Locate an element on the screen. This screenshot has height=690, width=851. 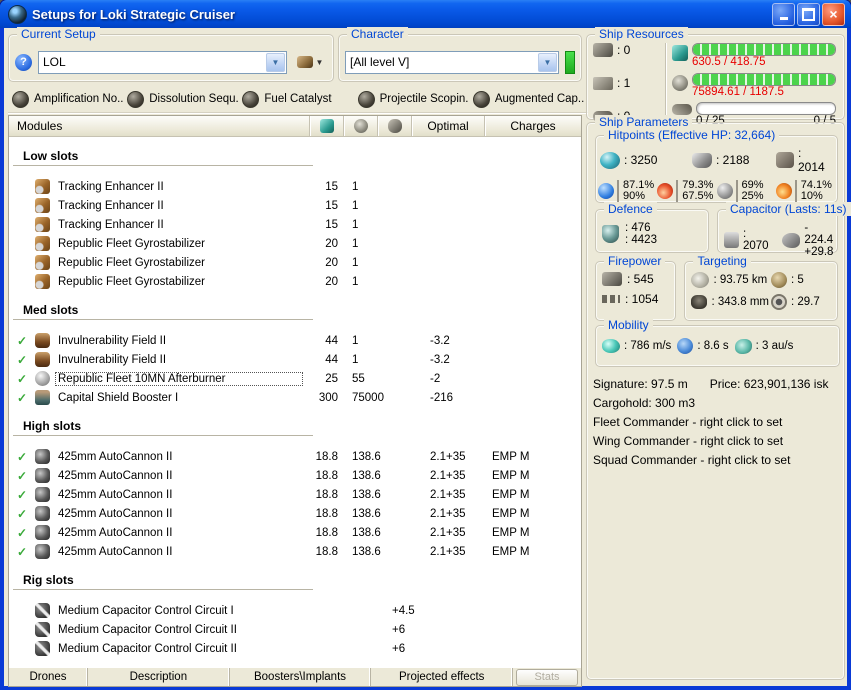
subsystem-tab-2: Fuel Catalyst is located at coordinates (297, 99).